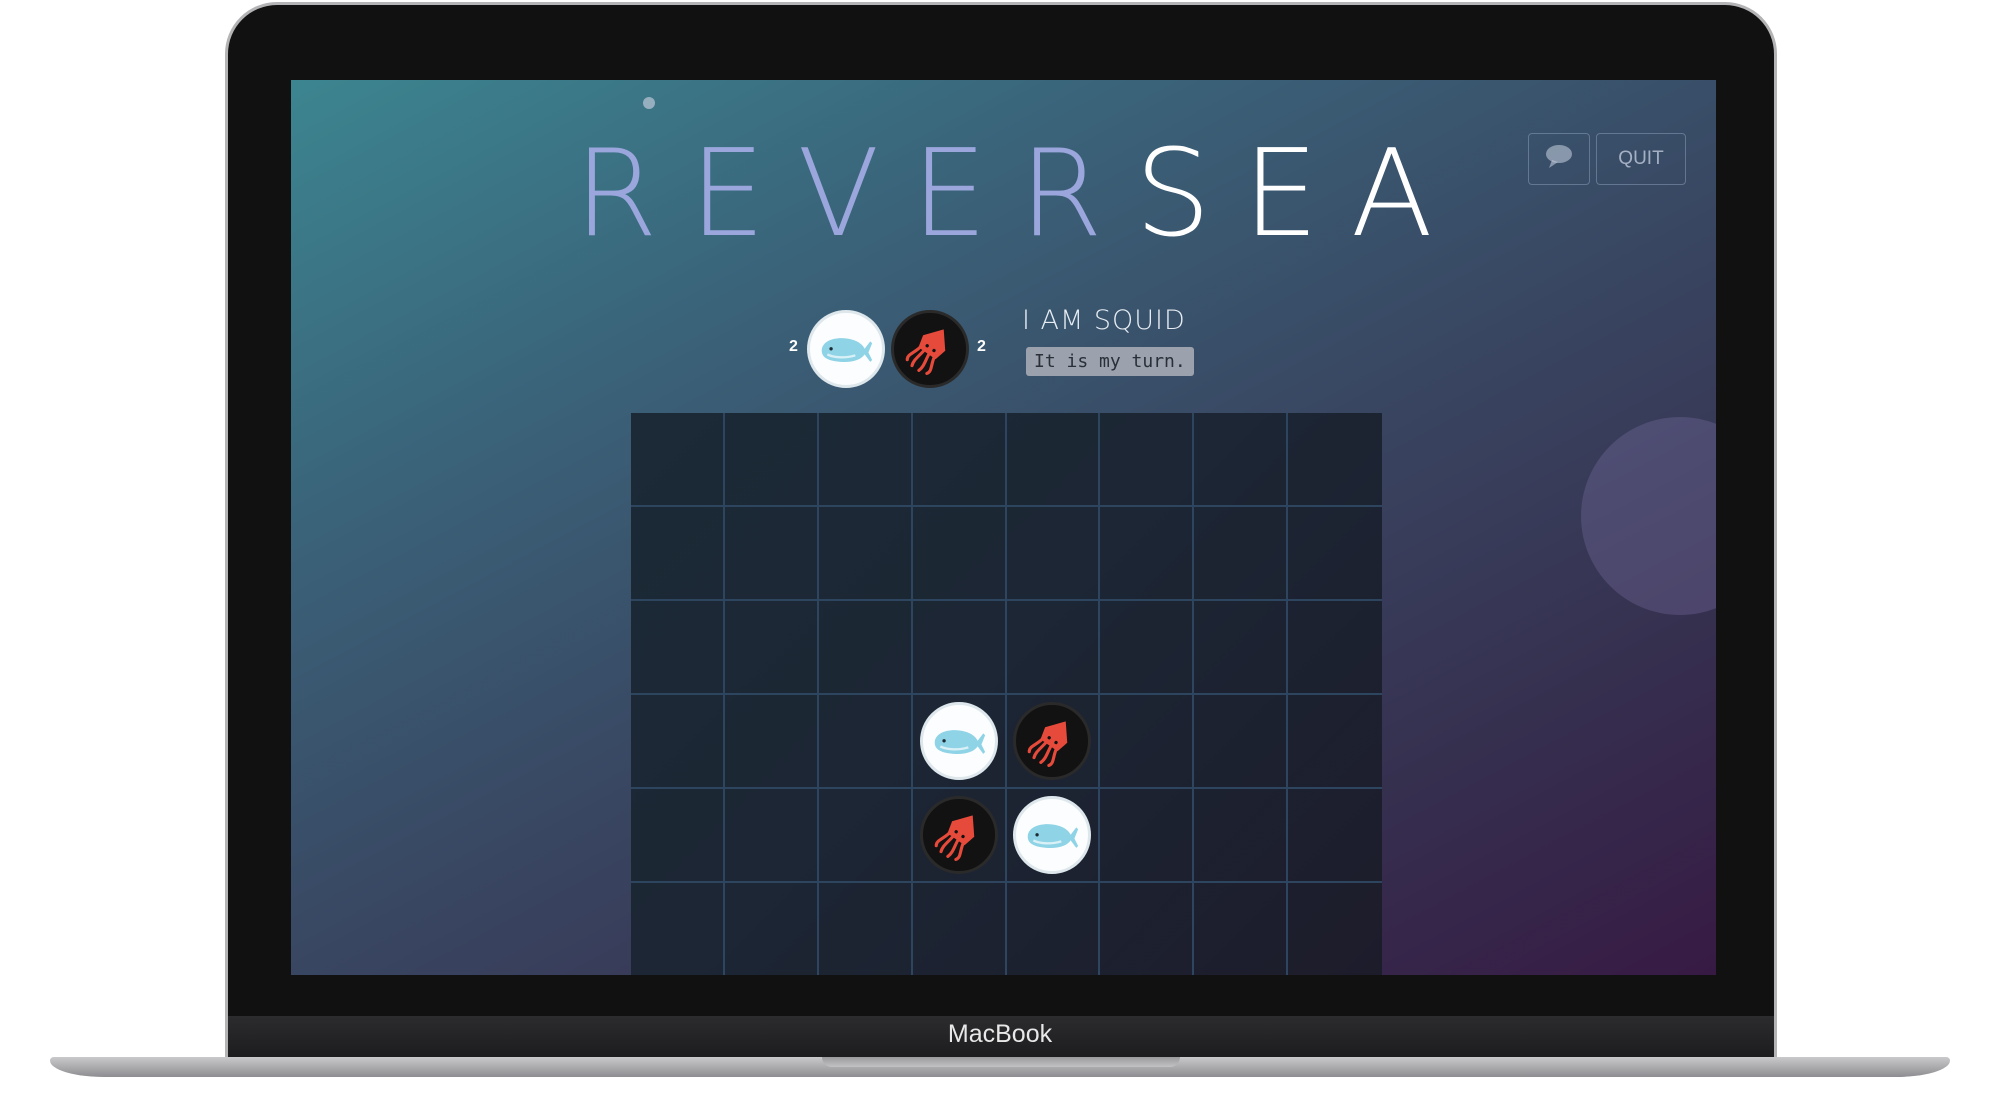 The image size is (2000, 1093). What do you see at coordinates (1110, 361) in the screenshot?
I see `turn-status-badge: It is my turn.` at bounding box center [1110, 361].